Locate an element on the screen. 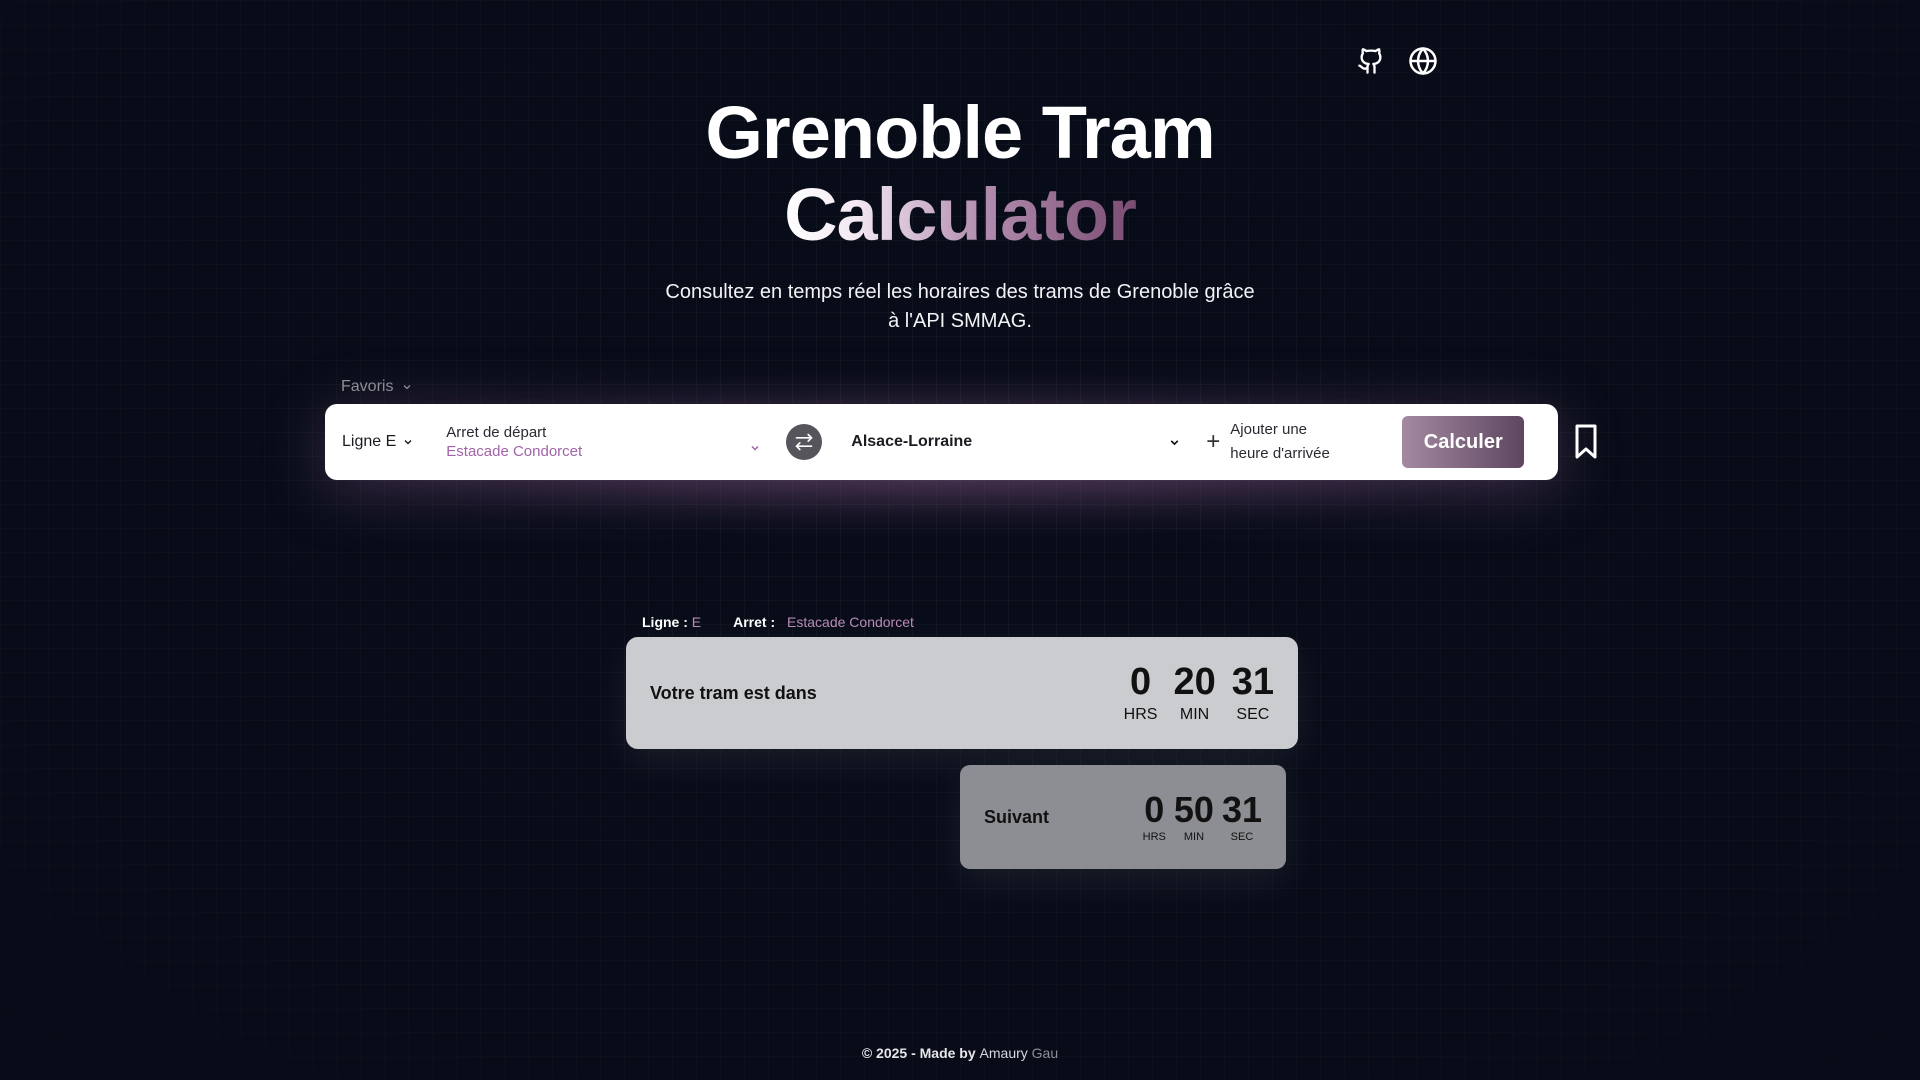  stop-info: Arret : Estacade Condorcet is located at coordinates (823, 622).